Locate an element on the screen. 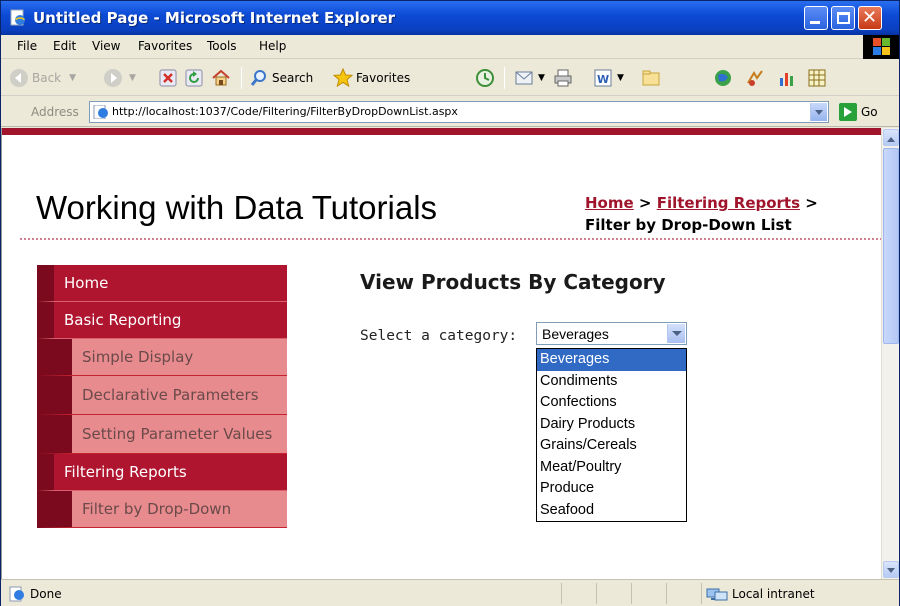  windows-logo-icon is located at coordinates (881, 47).